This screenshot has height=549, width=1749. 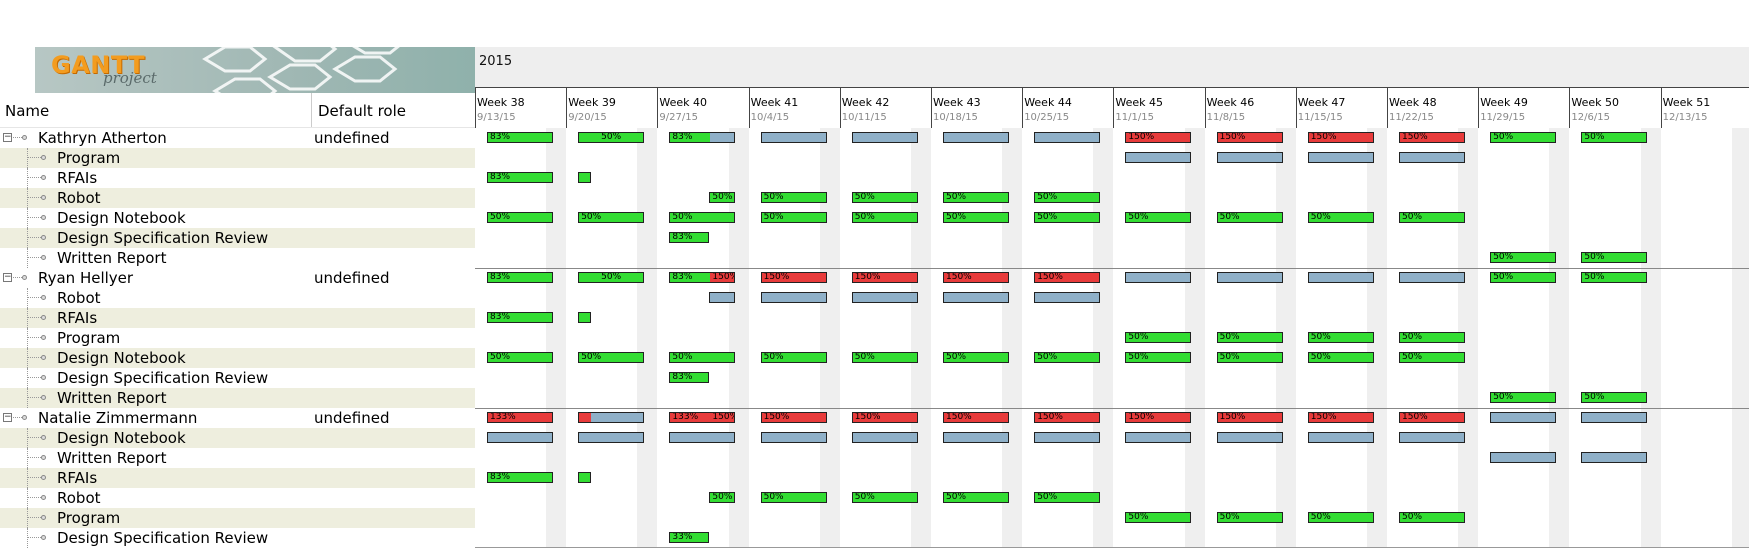 What do you see at coordinates (27, 111) in the screenshot?
I see `column-header-name: Name` at bounding box center [27, 111].